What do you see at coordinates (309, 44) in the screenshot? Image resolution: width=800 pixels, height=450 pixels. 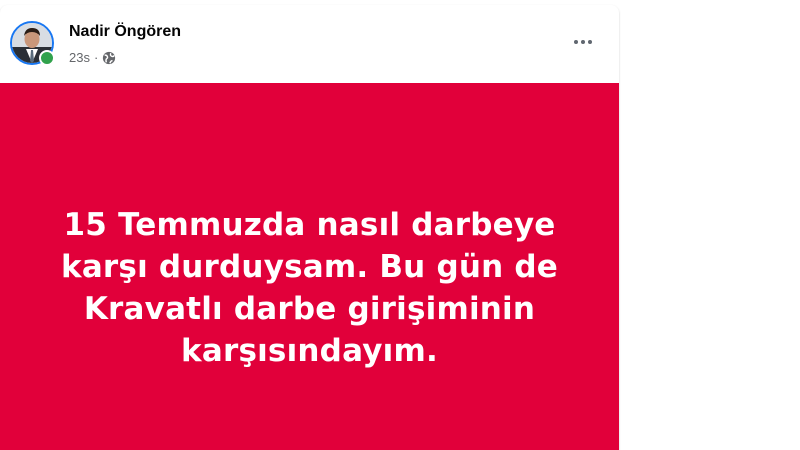 I see `post-header: Nadir Öngören 23s ·` at bounding box center [309, 44].